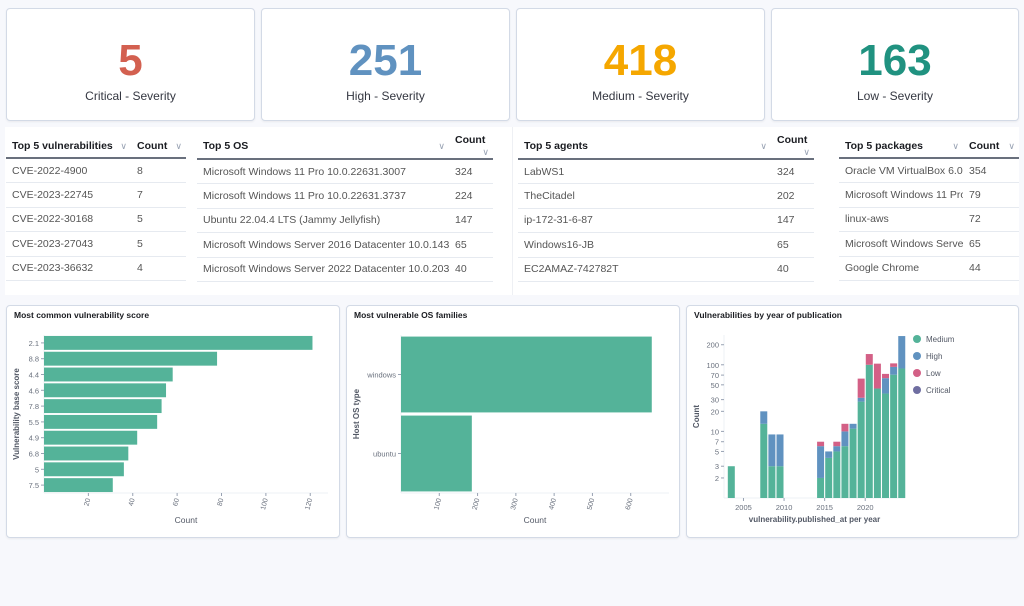  I want to click on table-header-row: Top 5 packages ∨ Count ∨, so click(929, 146).